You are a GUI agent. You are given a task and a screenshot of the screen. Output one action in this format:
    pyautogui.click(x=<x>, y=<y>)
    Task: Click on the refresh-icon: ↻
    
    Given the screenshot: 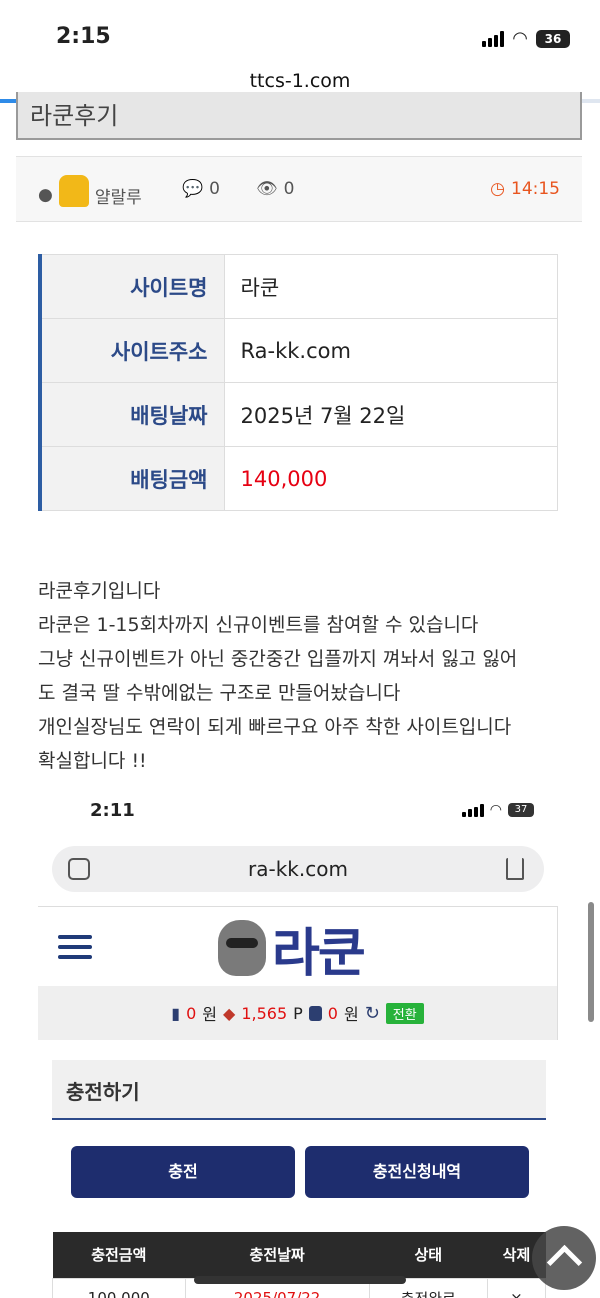 What is the action you would take?
    pyautogui.click(x=372, y=1013)
    